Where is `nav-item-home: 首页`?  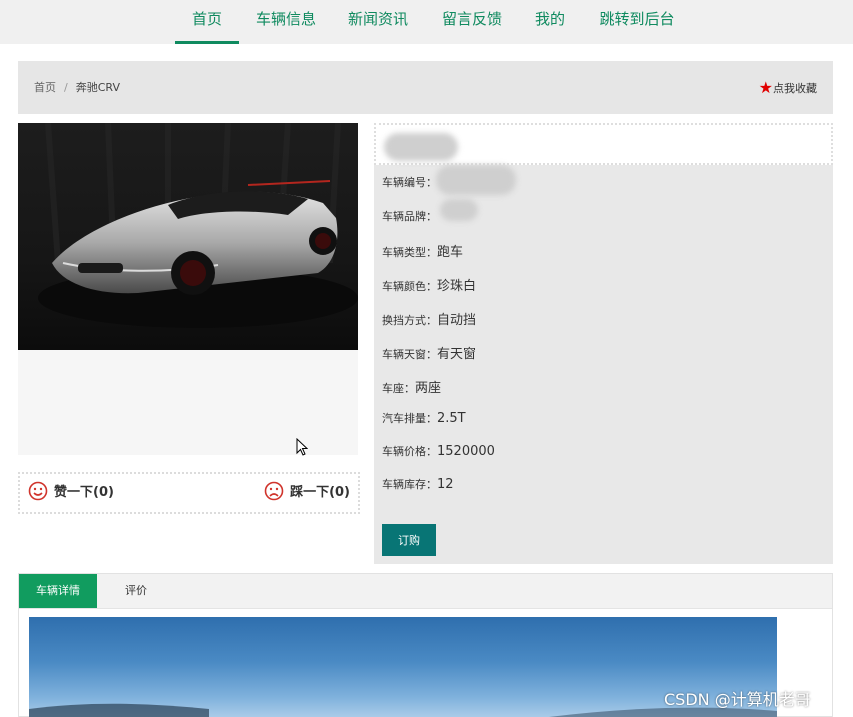
nav-item-home: 首页 is located at coordinates (207, 22).